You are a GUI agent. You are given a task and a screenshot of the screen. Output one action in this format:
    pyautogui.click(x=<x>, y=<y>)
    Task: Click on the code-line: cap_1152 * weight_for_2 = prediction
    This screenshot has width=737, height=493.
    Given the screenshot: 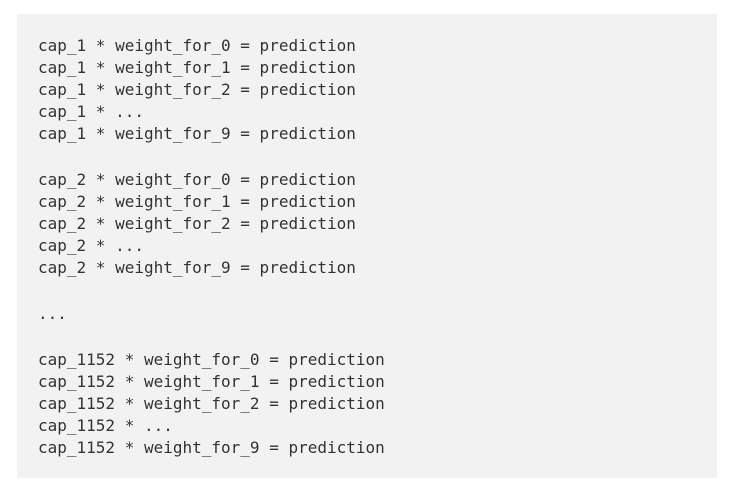 What is the action you would take?
    pyautogui.click(x=211, y=403)
    